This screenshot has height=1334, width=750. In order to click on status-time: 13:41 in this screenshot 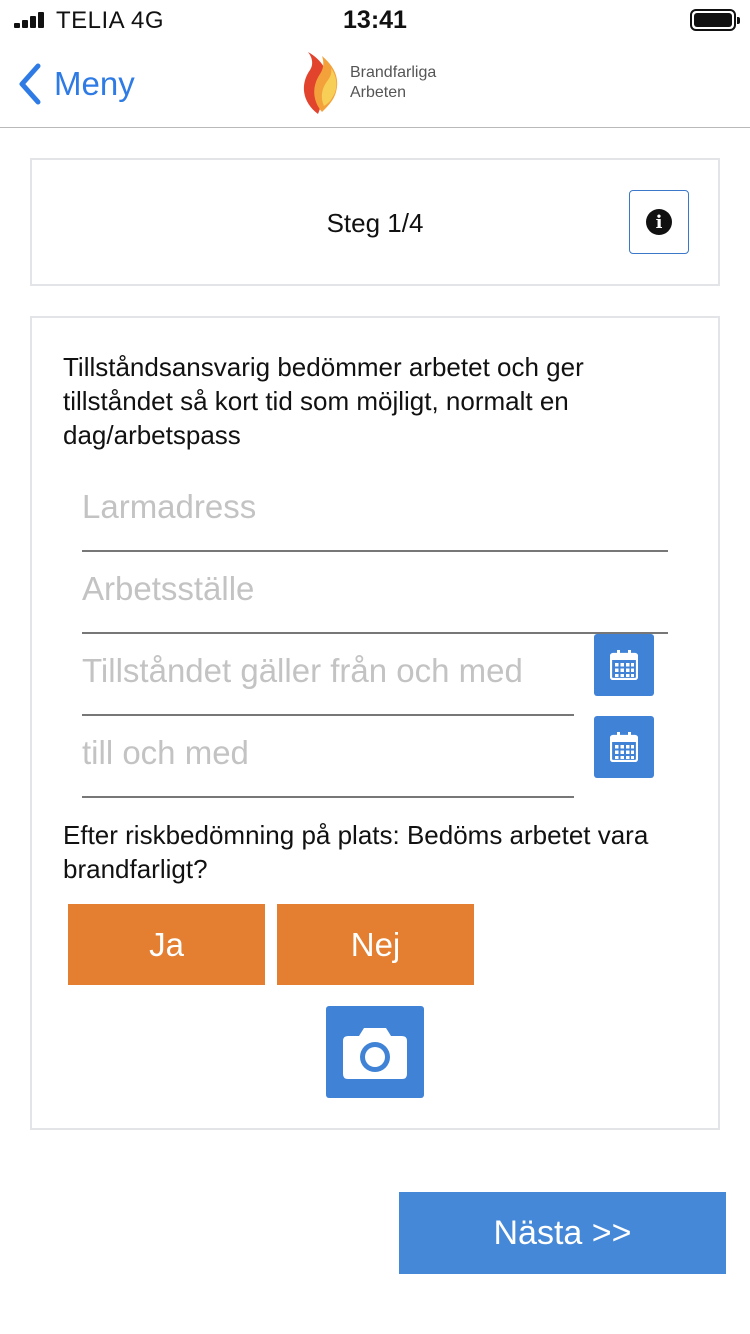, I will do `click(375, 20)`.